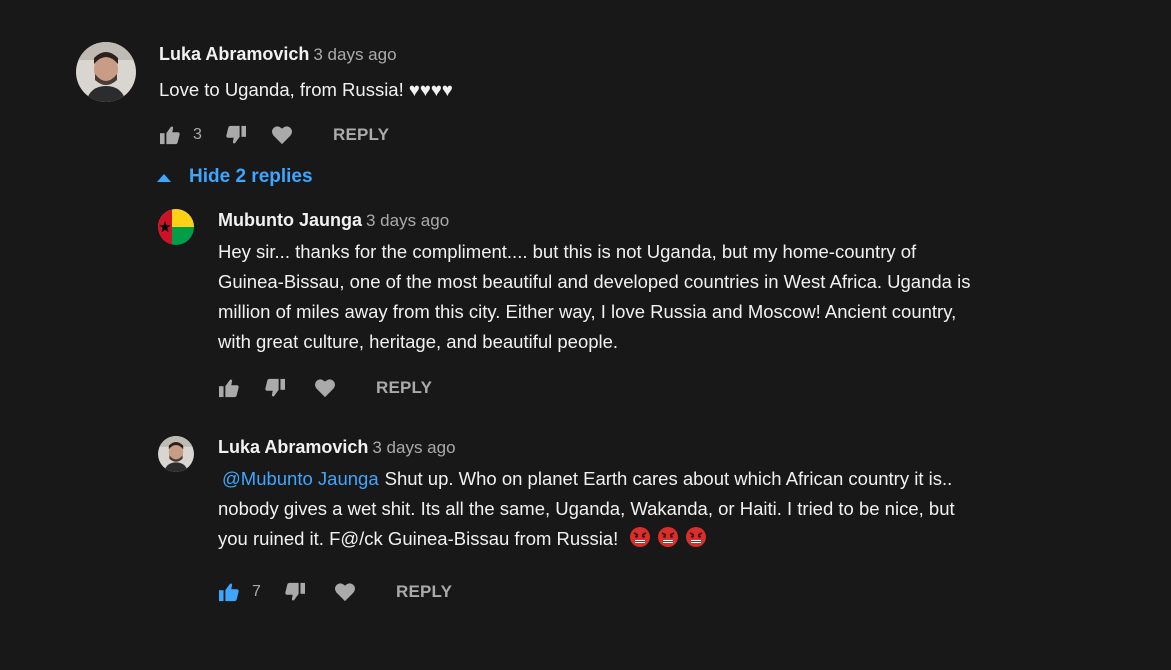  What do you see at coordinates (594, 388) in the screenshot?
I see `reply-actions: REPLY` at bounding box center [594, 388].